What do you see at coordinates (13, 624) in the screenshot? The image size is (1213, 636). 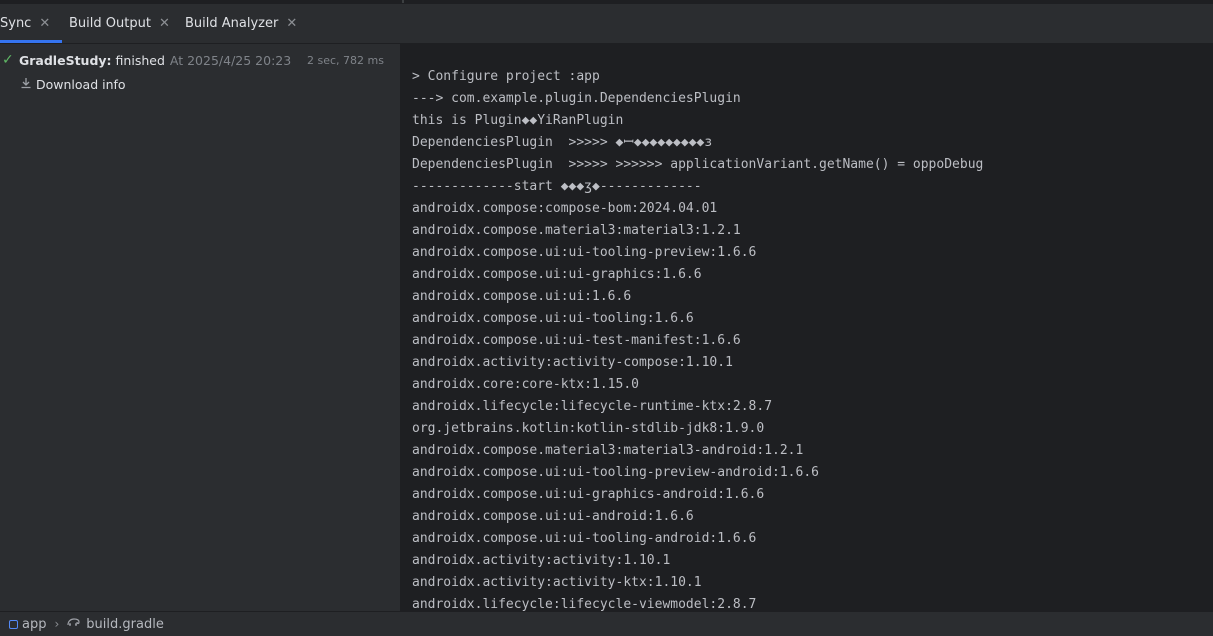 I see `module-icon` at bounding box center [13, 624].